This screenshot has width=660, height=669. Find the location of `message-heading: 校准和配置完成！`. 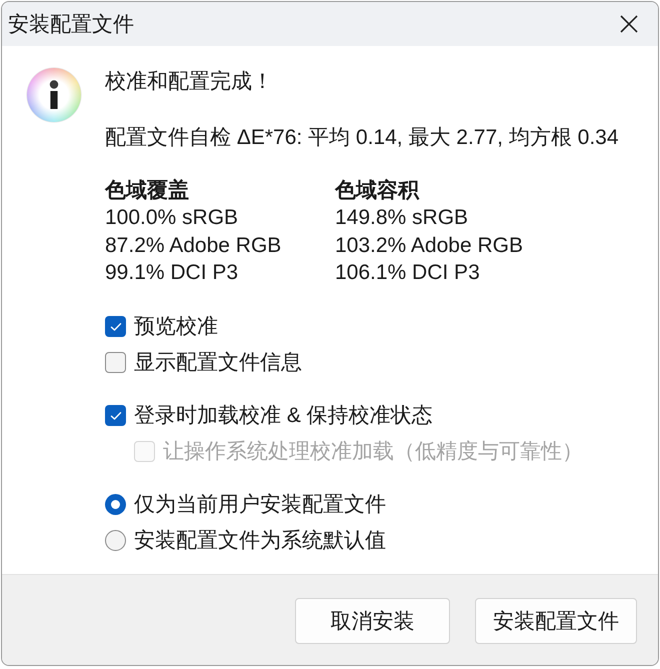

message-heading: 校准和配置完成！ is located at coordinates (189, 82).